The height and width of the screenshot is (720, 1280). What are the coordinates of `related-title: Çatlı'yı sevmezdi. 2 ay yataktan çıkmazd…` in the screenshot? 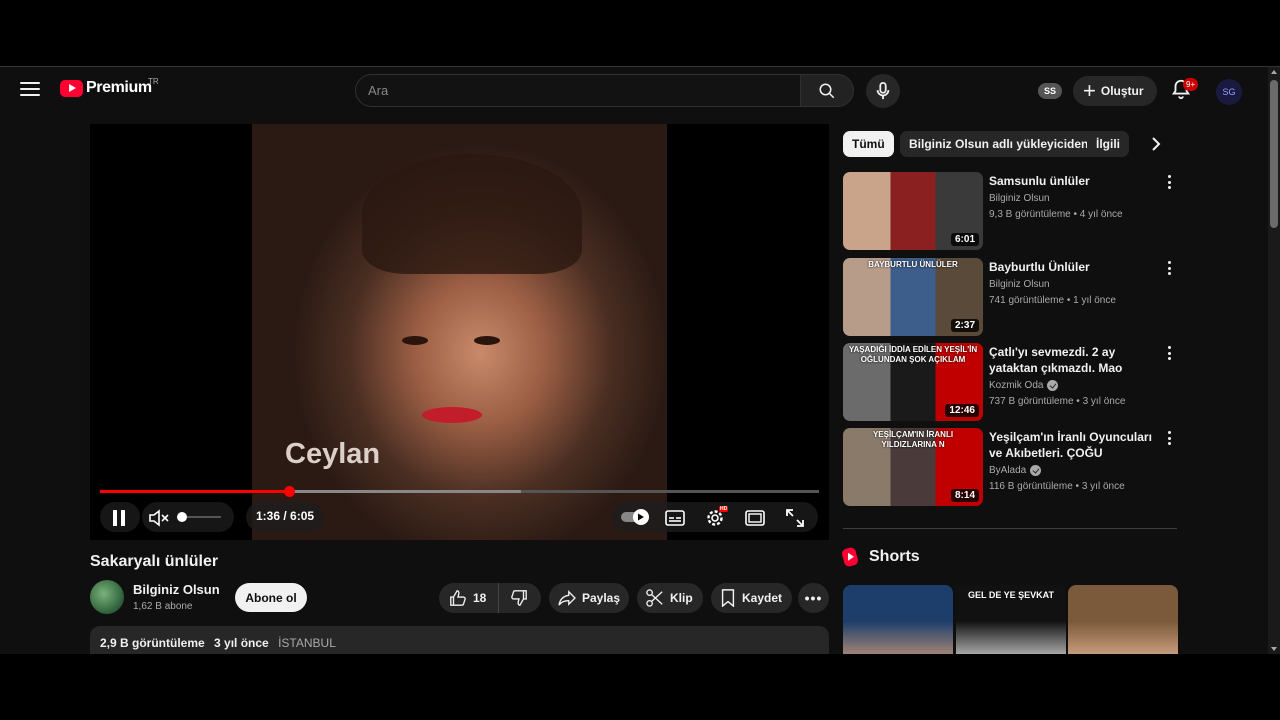 It's located at (1074, 360).